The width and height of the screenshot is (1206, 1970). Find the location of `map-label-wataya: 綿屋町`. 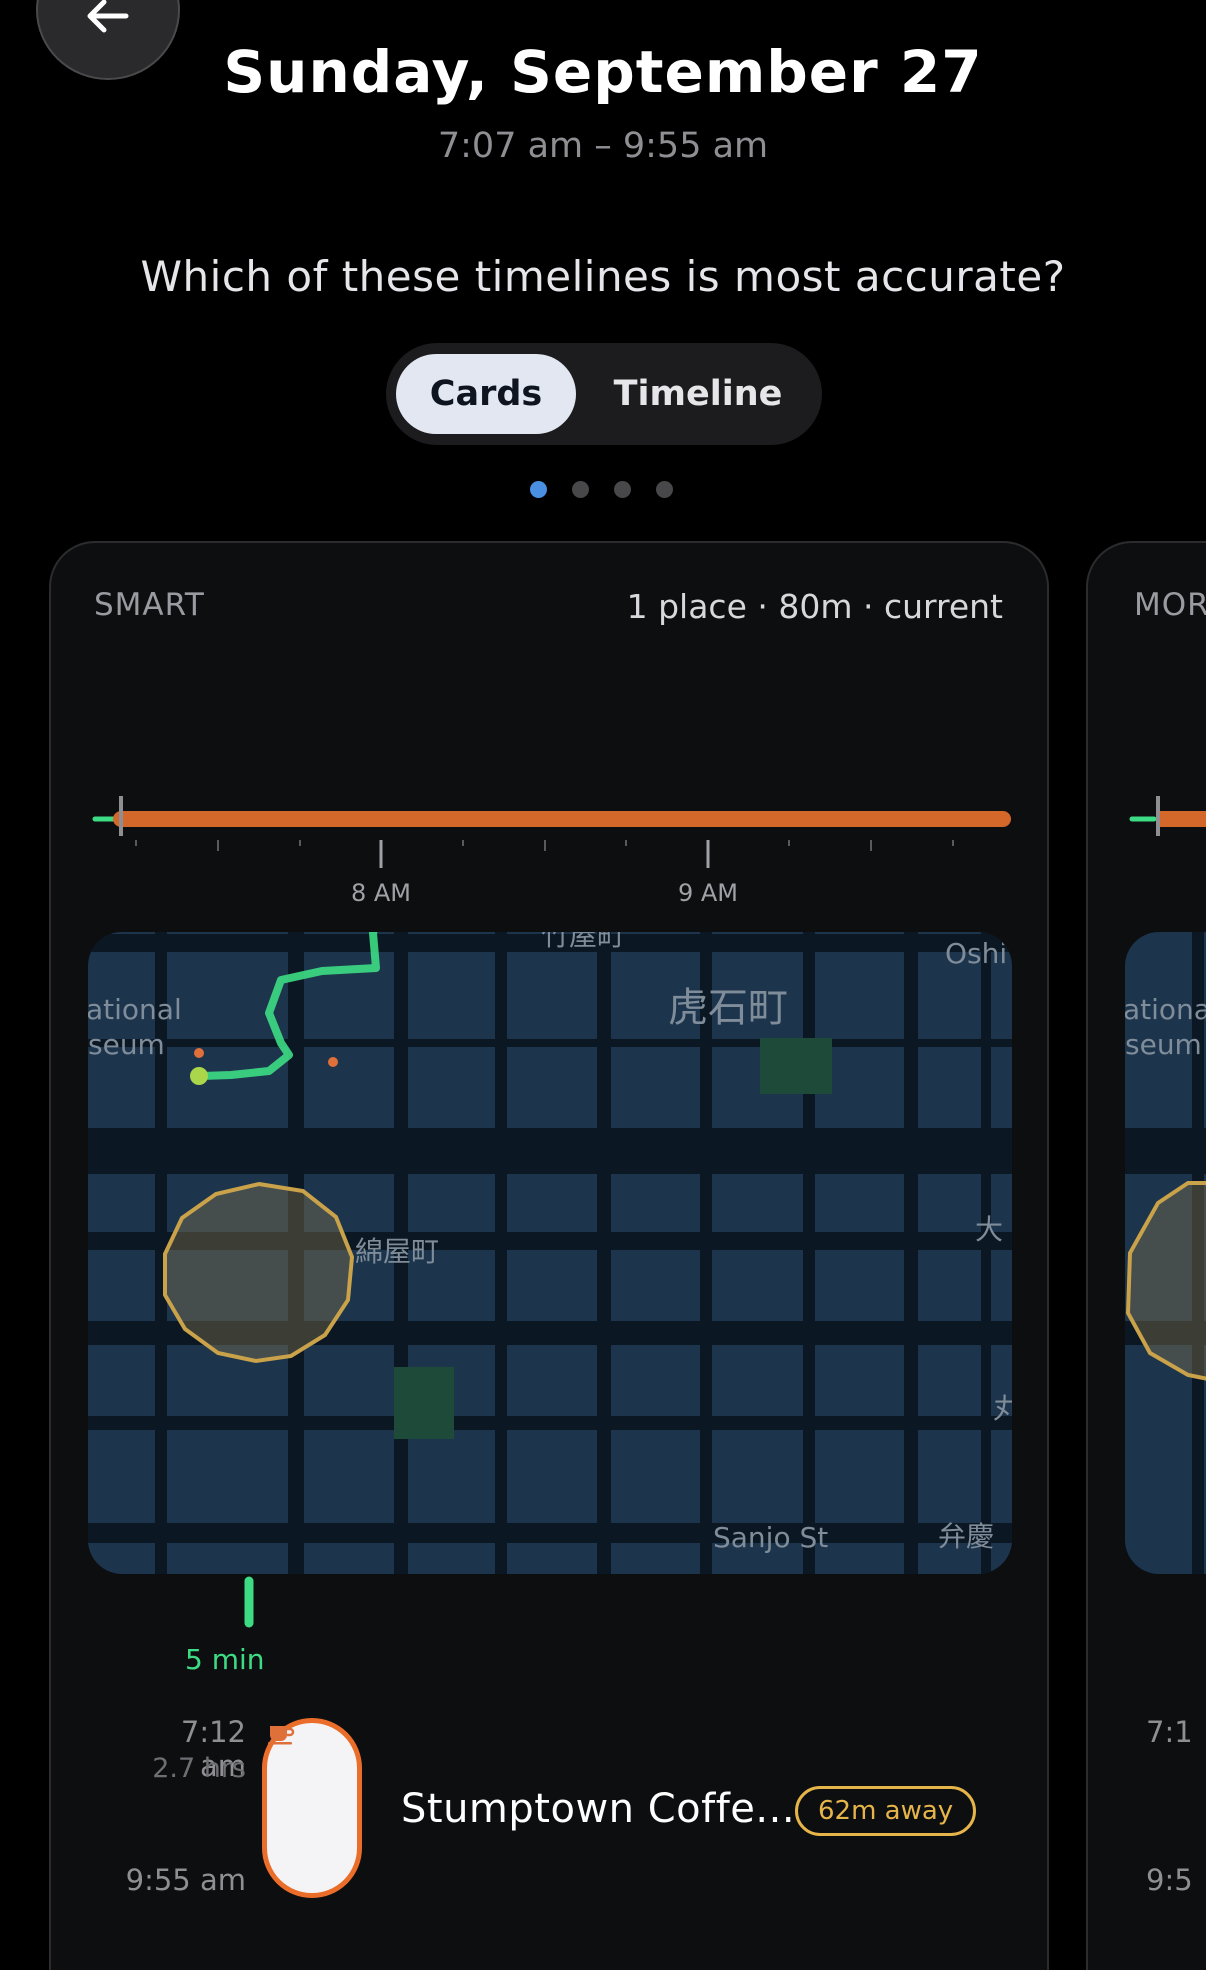

map-label-wataya: 綿屋町 is located at coordinates (397, 1251).